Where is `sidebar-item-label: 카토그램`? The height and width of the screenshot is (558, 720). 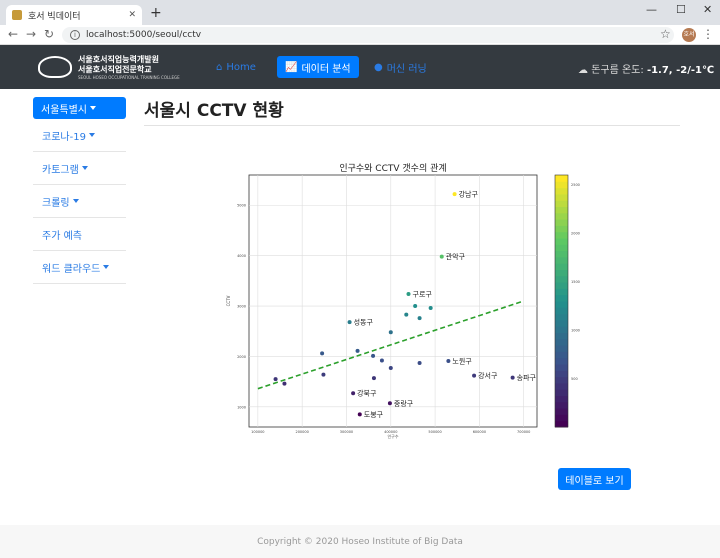 sidebar-item-label: 카토그램 is located at coordinates (60, 170).